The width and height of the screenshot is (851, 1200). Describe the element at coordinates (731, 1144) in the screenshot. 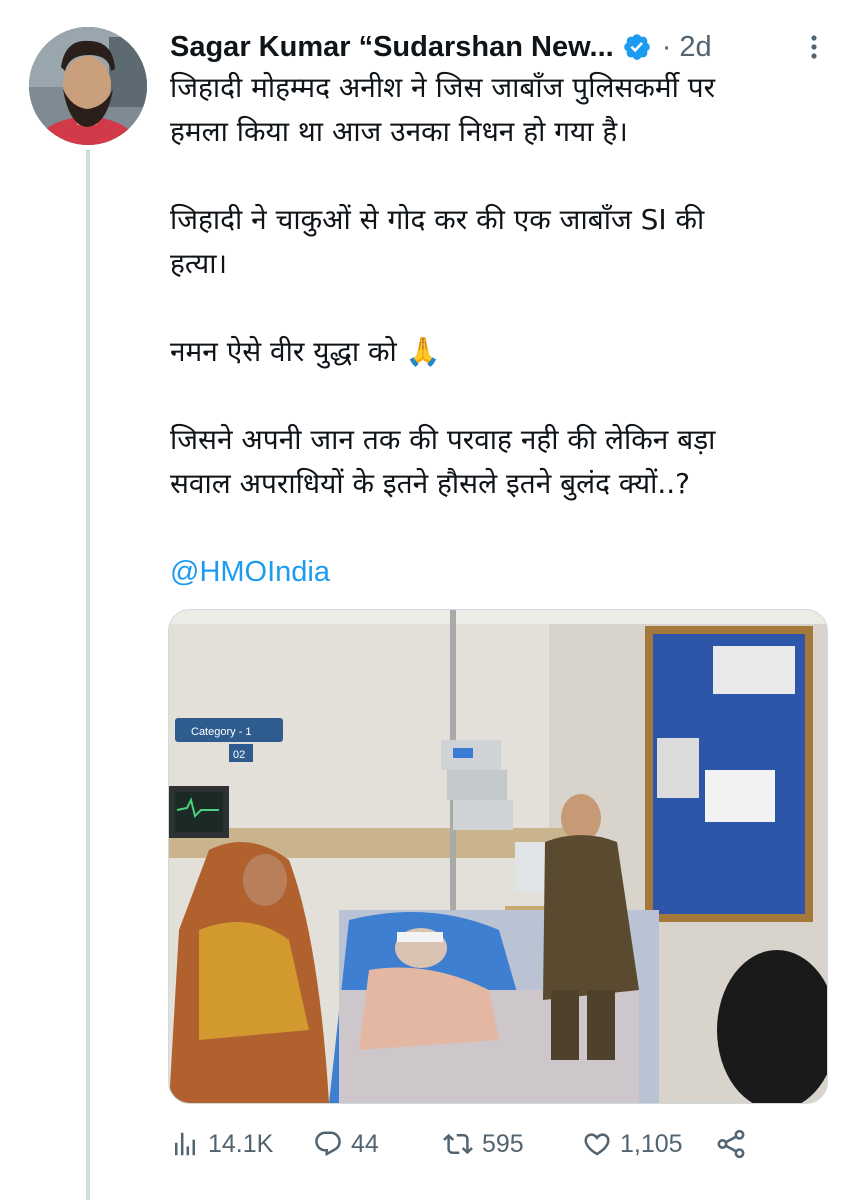

I see `share-icon` at that location.